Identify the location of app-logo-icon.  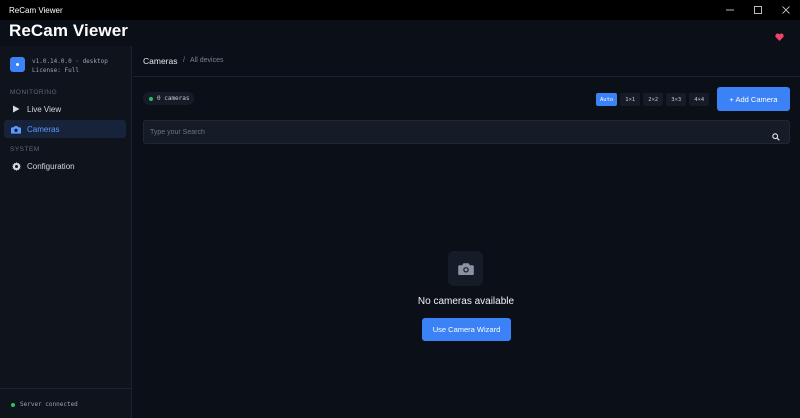
(17, 64).